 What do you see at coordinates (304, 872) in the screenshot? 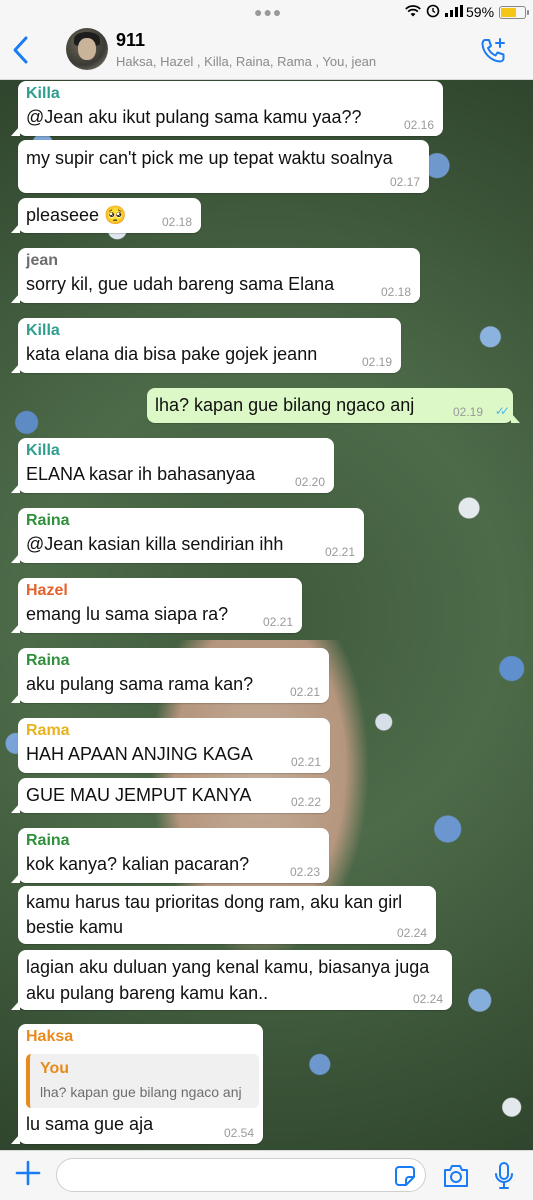
I see `message-time: 02.23` at bounding box center [304, 872].